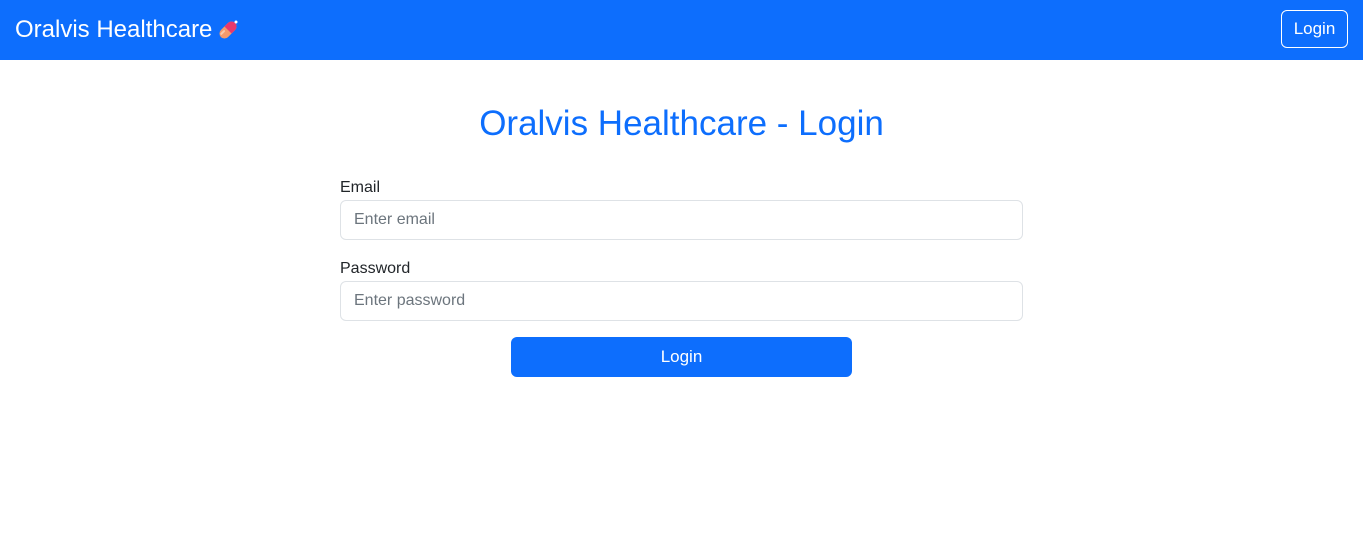  I want to click on login-submit-button: Login, so click(681, 357).